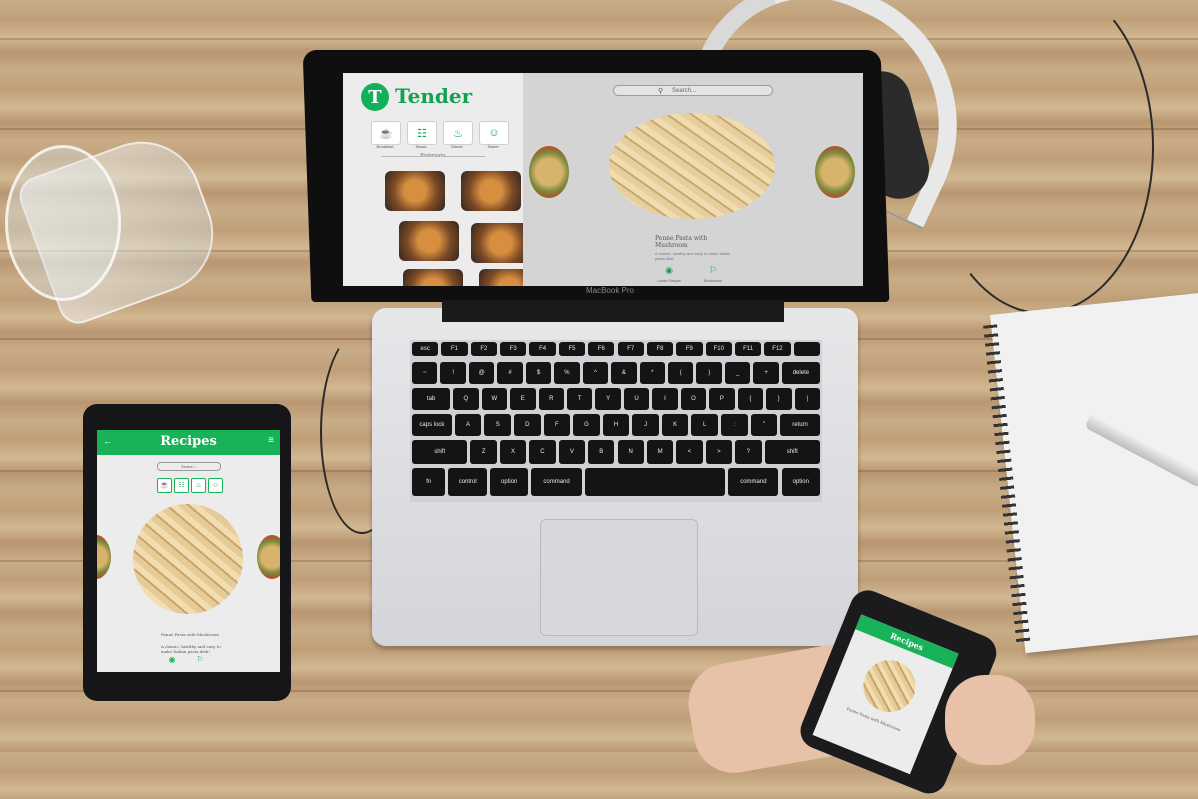  I want to click on key: _, so click(737, 373).